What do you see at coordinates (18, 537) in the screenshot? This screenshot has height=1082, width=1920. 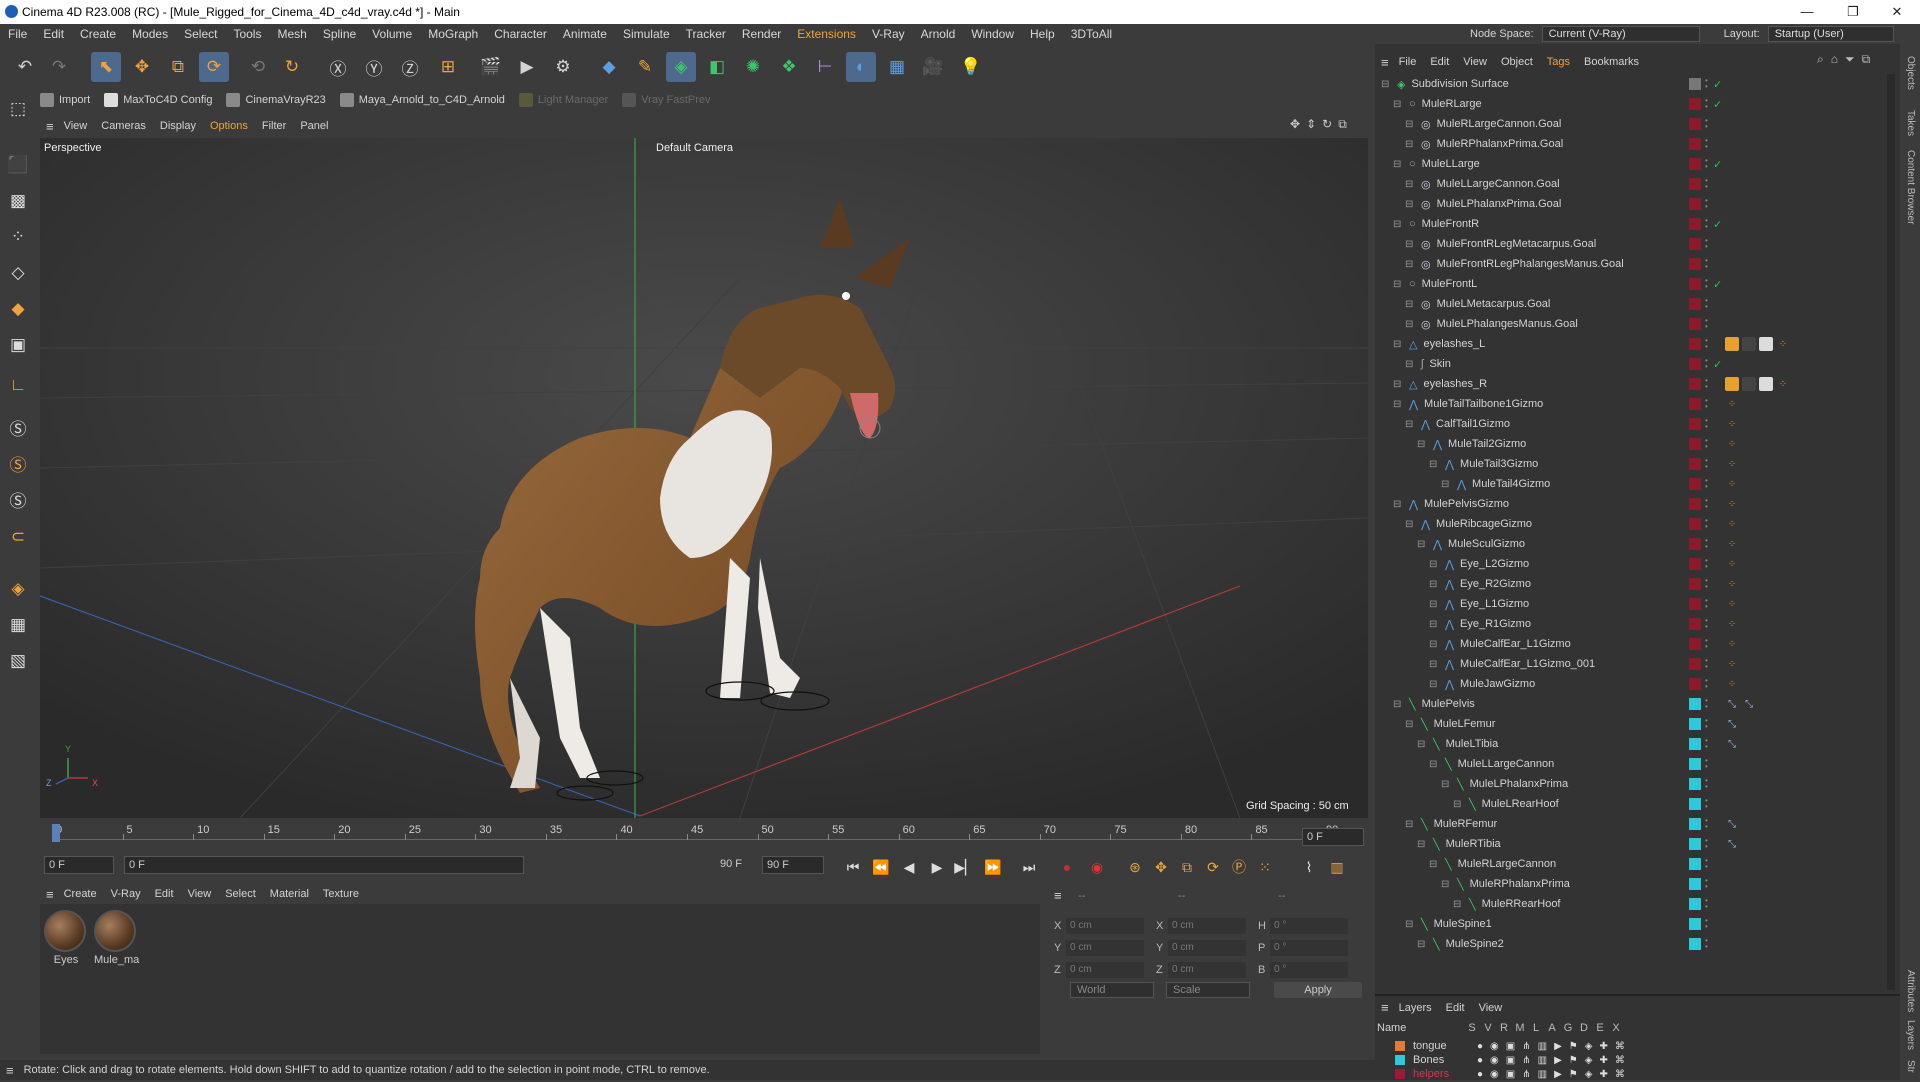 I see `magnet-icon: ⊂` at bounding box center [18, 537].